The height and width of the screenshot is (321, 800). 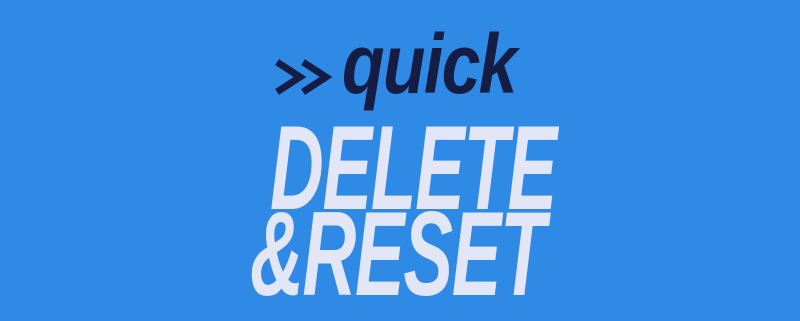 What do you see at coordinates (429, 64) in the screenshot?
I see `logo-word-quick: quick` at bounding box center [429, 64].